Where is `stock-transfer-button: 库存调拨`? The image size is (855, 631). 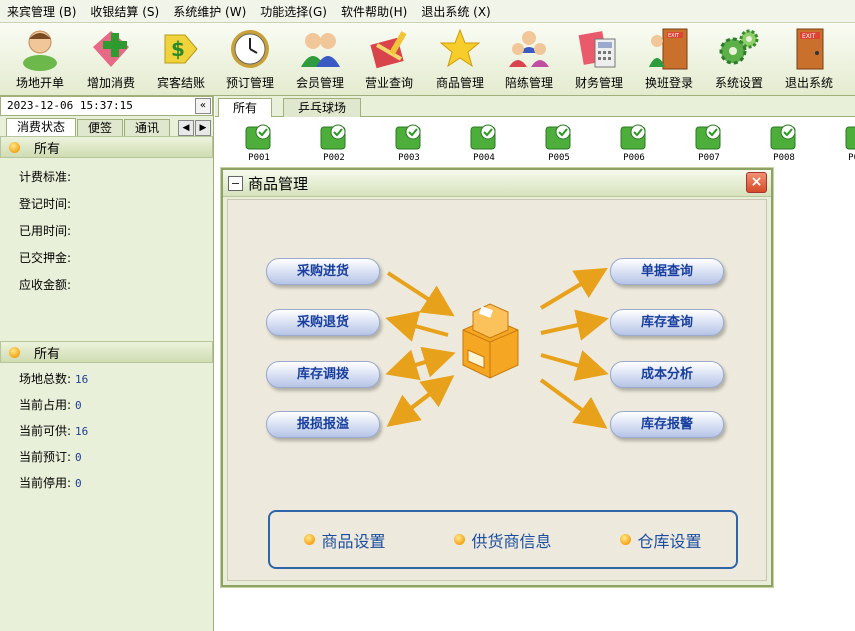 stock-transfer-button: 库存调拨 is located at coordinates (323, 374).